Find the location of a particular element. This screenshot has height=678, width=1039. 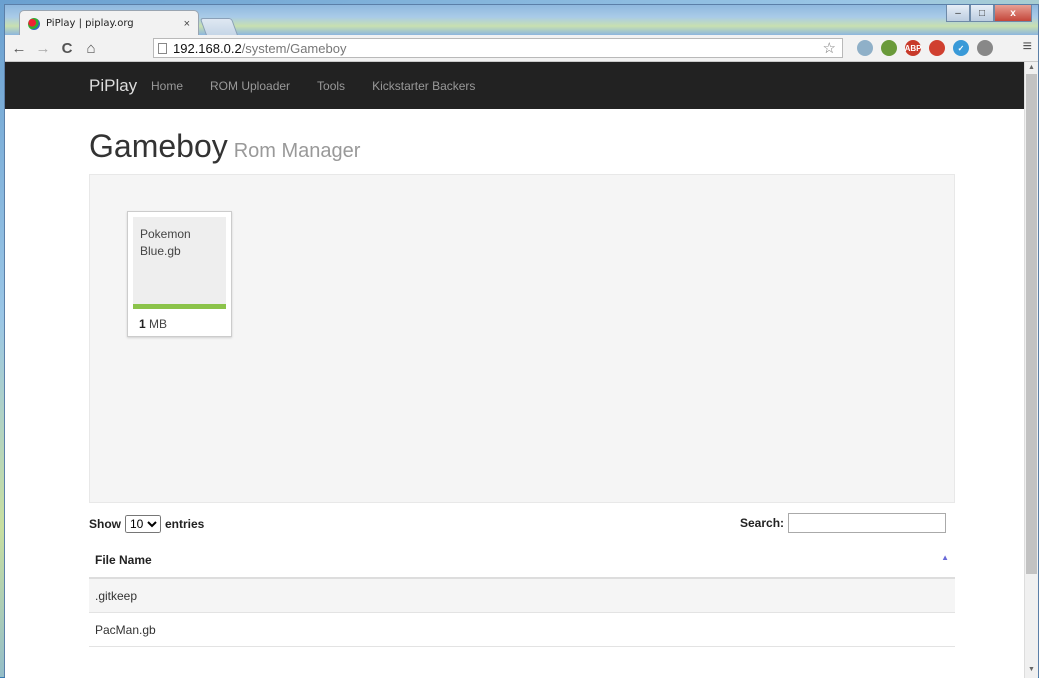

new-tab-button is located at coordinates (219, 27).